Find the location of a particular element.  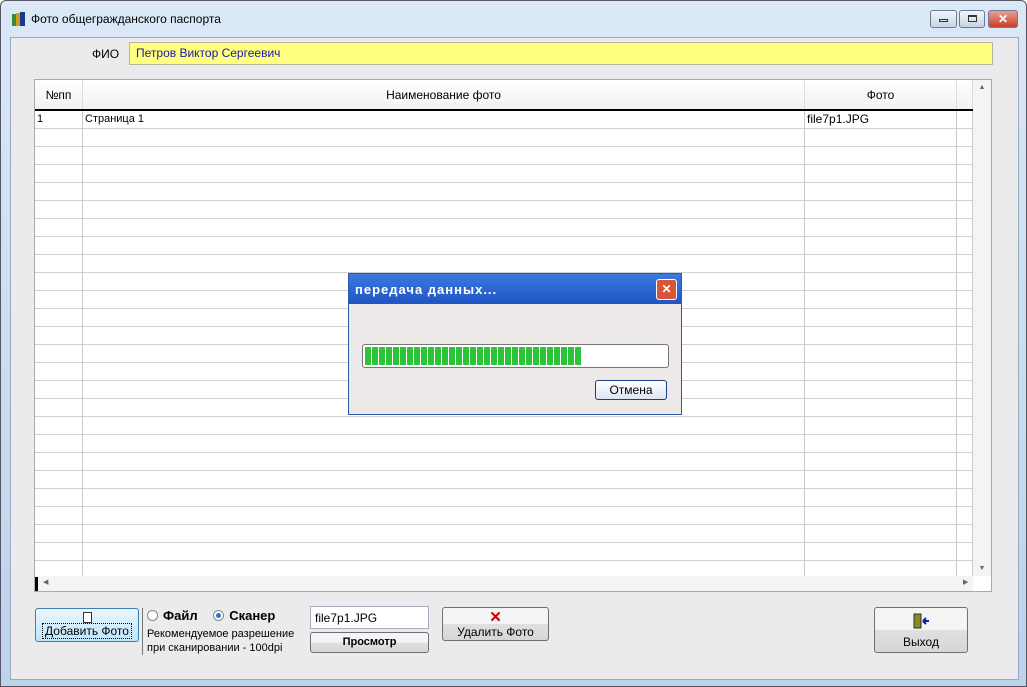

app-books-icon is located at coordinates (18, 19).